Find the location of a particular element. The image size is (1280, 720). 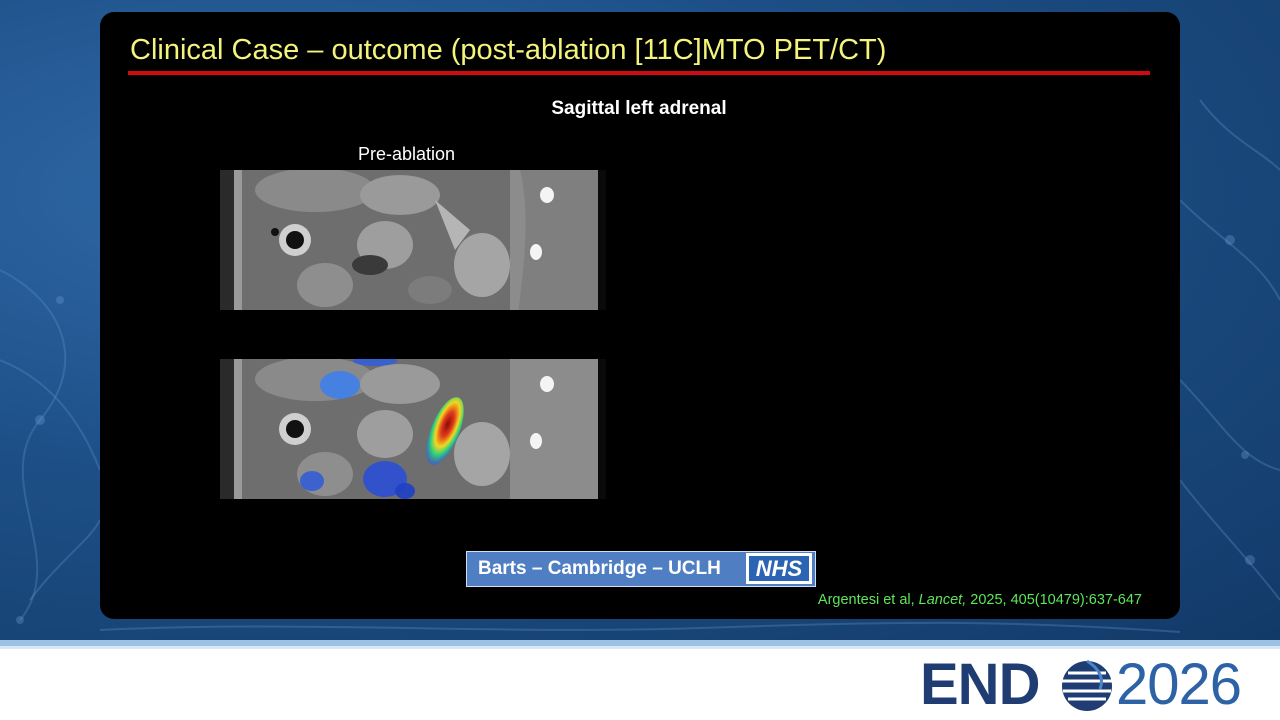

institution-banner: Barts – Cambridge – UCLH NHS is located at coordinates (641, 569).